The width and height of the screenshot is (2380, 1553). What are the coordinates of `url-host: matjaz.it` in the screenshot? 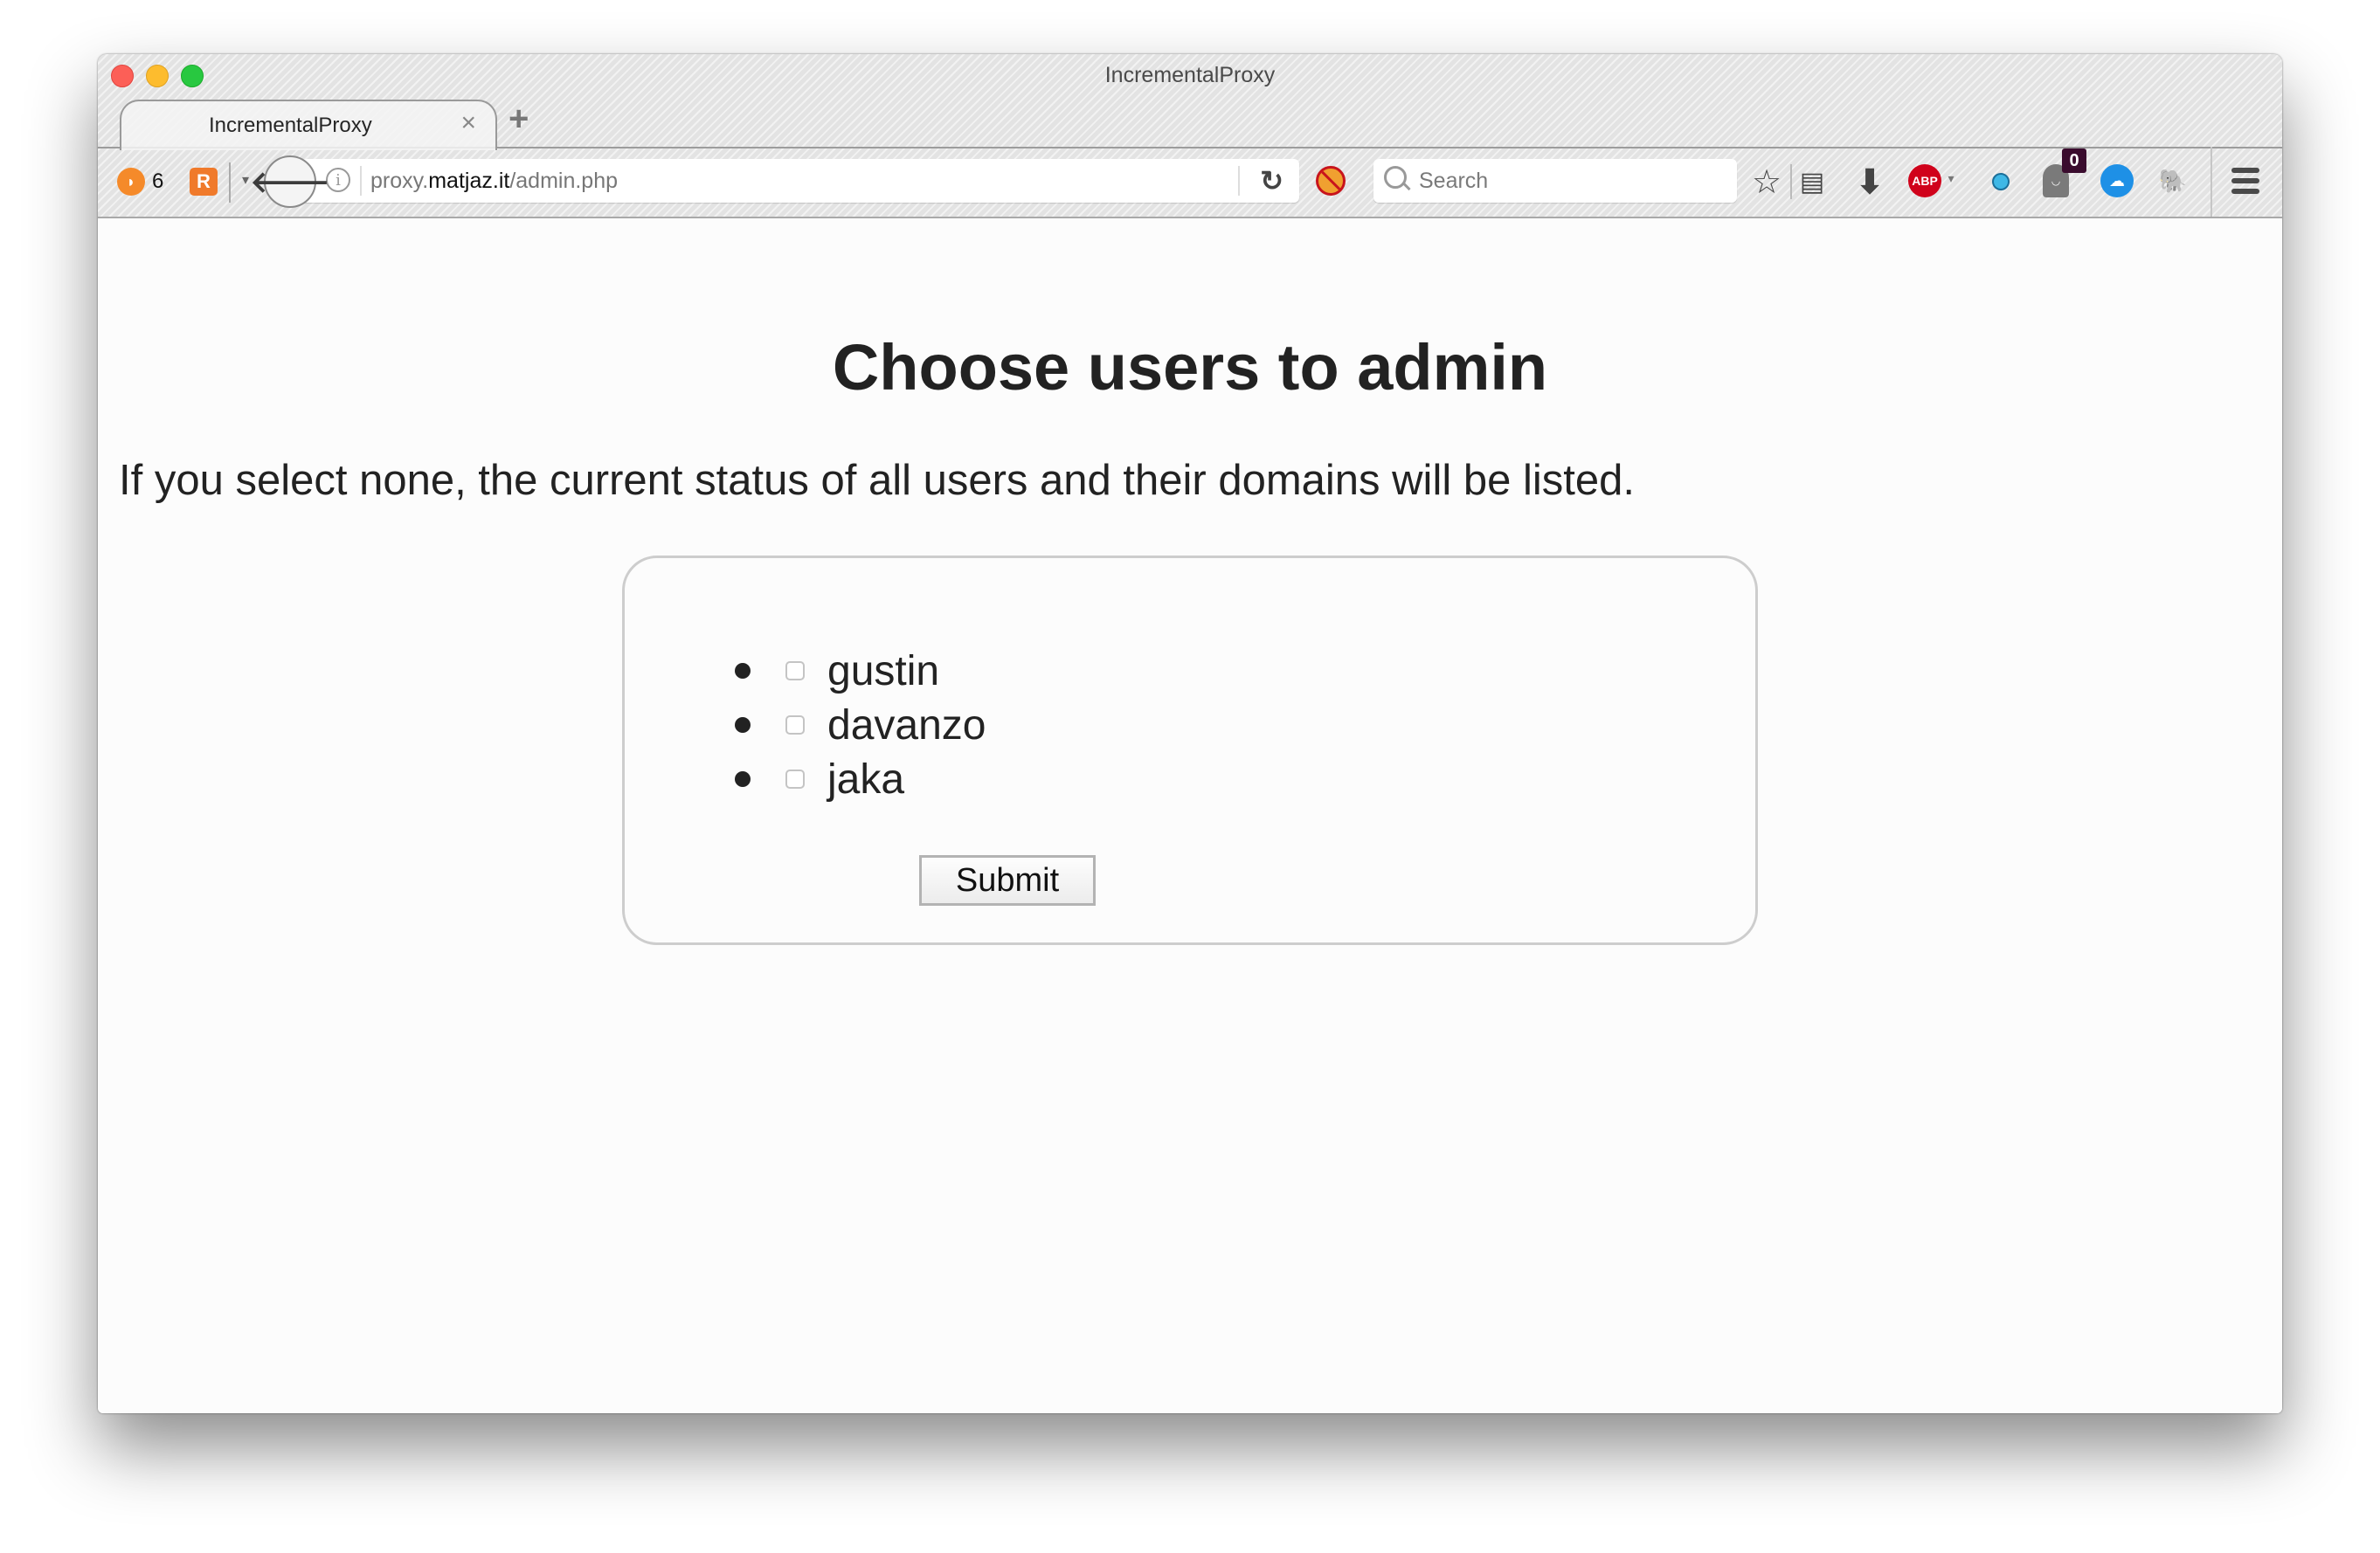 It's located at (469, 181).